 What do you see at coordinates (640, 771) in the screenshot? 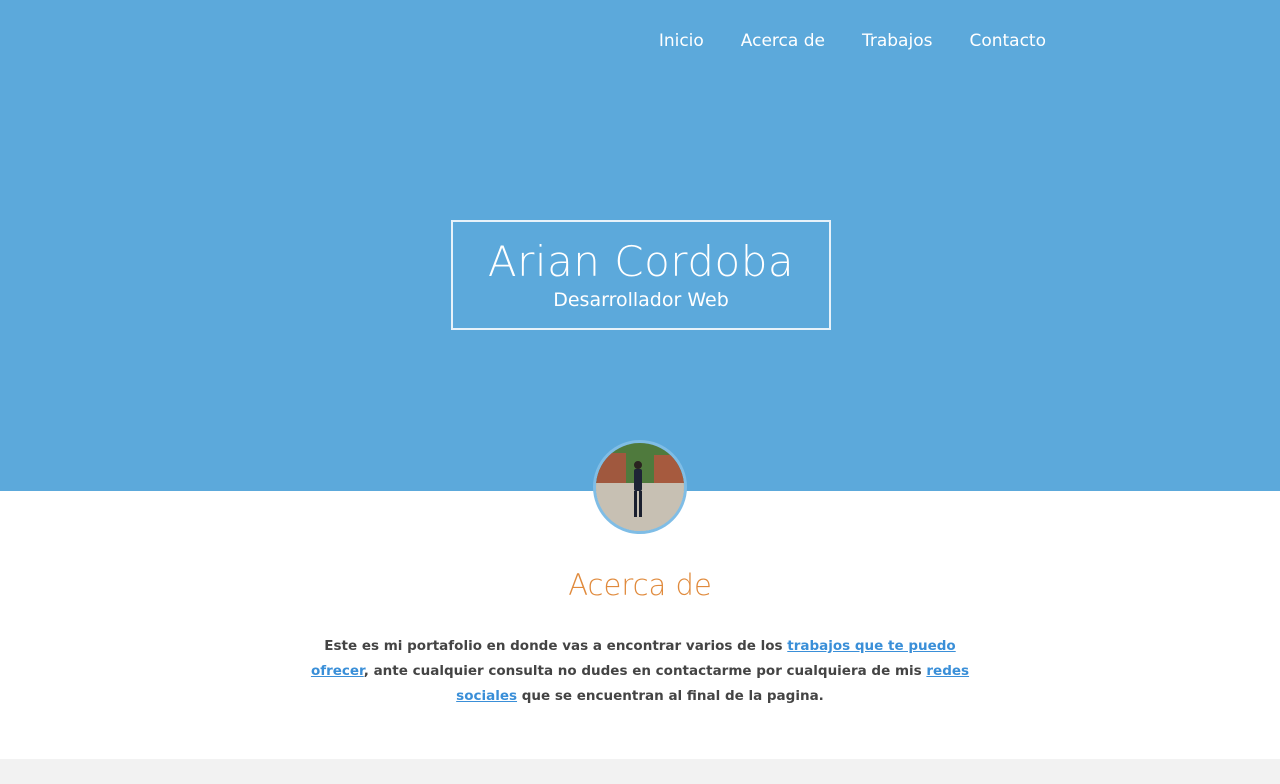
I see `next-section-strip` at bounding box center [640, 771].